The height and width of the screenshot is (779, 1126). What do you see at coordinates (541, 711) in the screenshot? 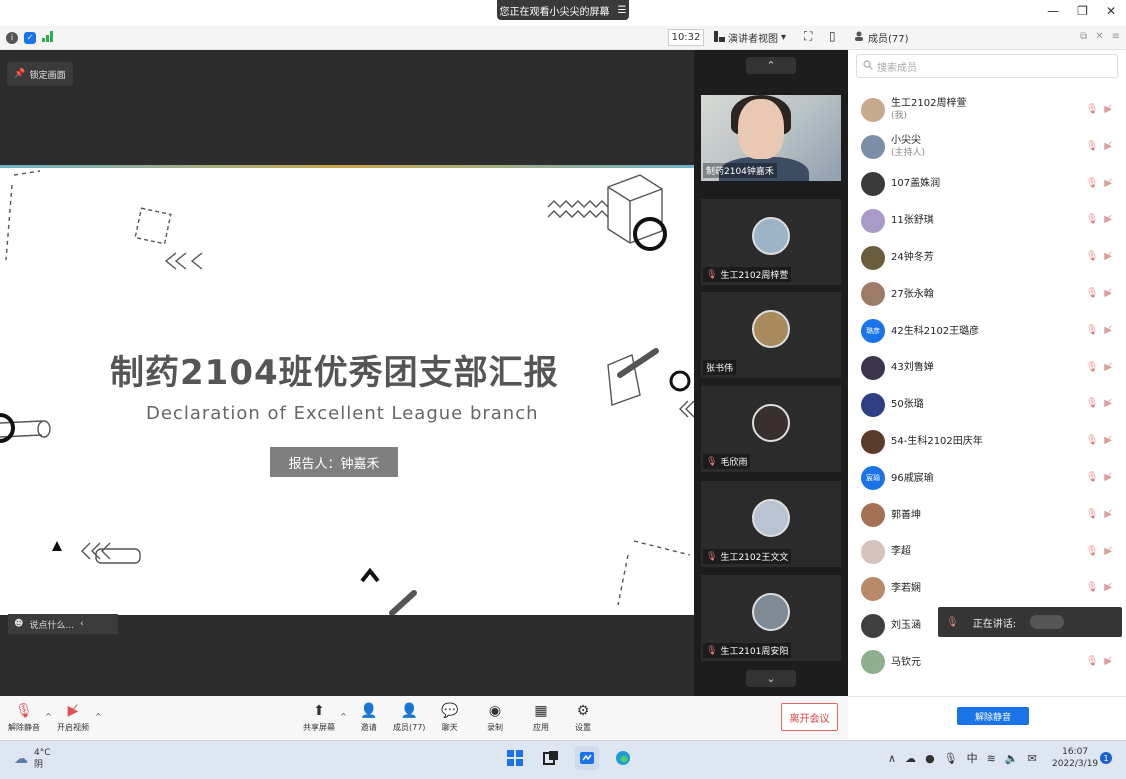
I see `apps-icon: ▦` at bounding box center [541, 711].